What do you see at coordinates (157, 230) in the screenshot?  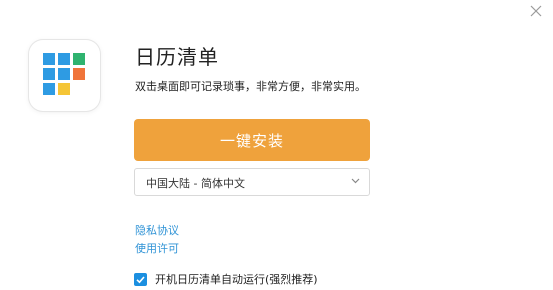 I see `privacy-link: 隐私协议` at bounding box center [157, 230].